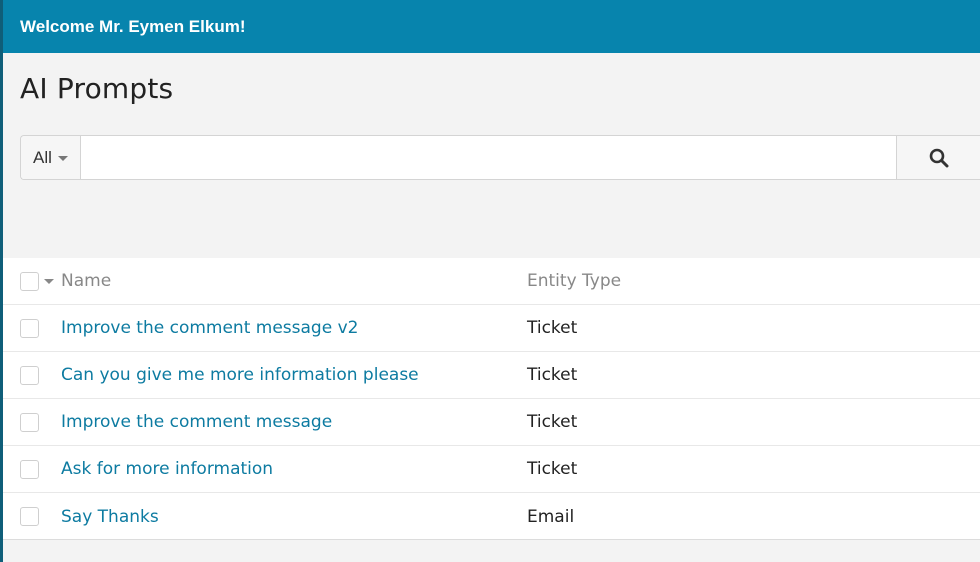 The image size is (980, 562). I want to click on prompt-name-link: Ask for more information, so click(167, 469).